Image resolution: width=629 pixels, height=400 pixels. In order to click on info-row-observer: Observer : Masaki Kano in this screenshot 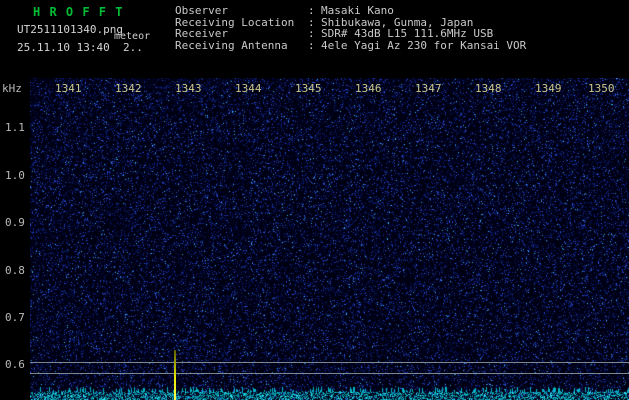, I will do `click(350, 11)`.